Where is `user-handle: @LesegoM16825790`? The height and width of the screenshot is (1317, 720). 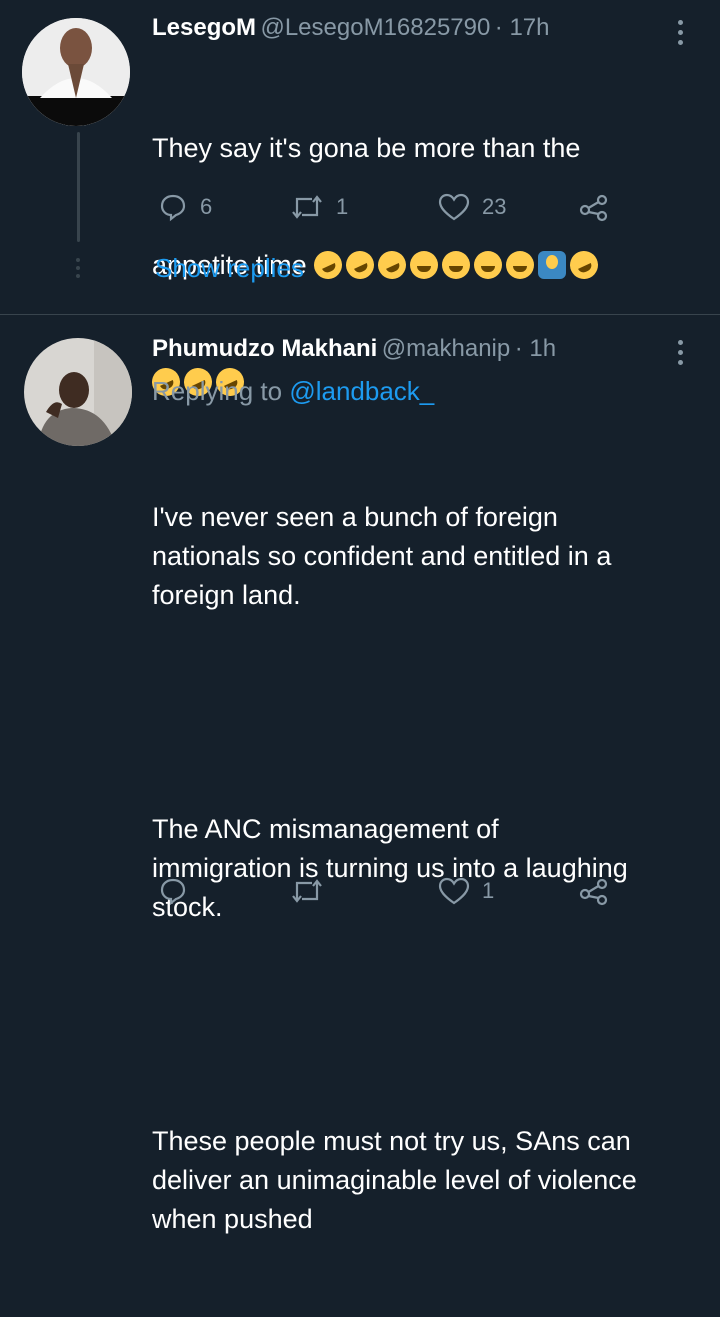
user-handle: @LesegoM16825790 is located at coordinates (375, 27).